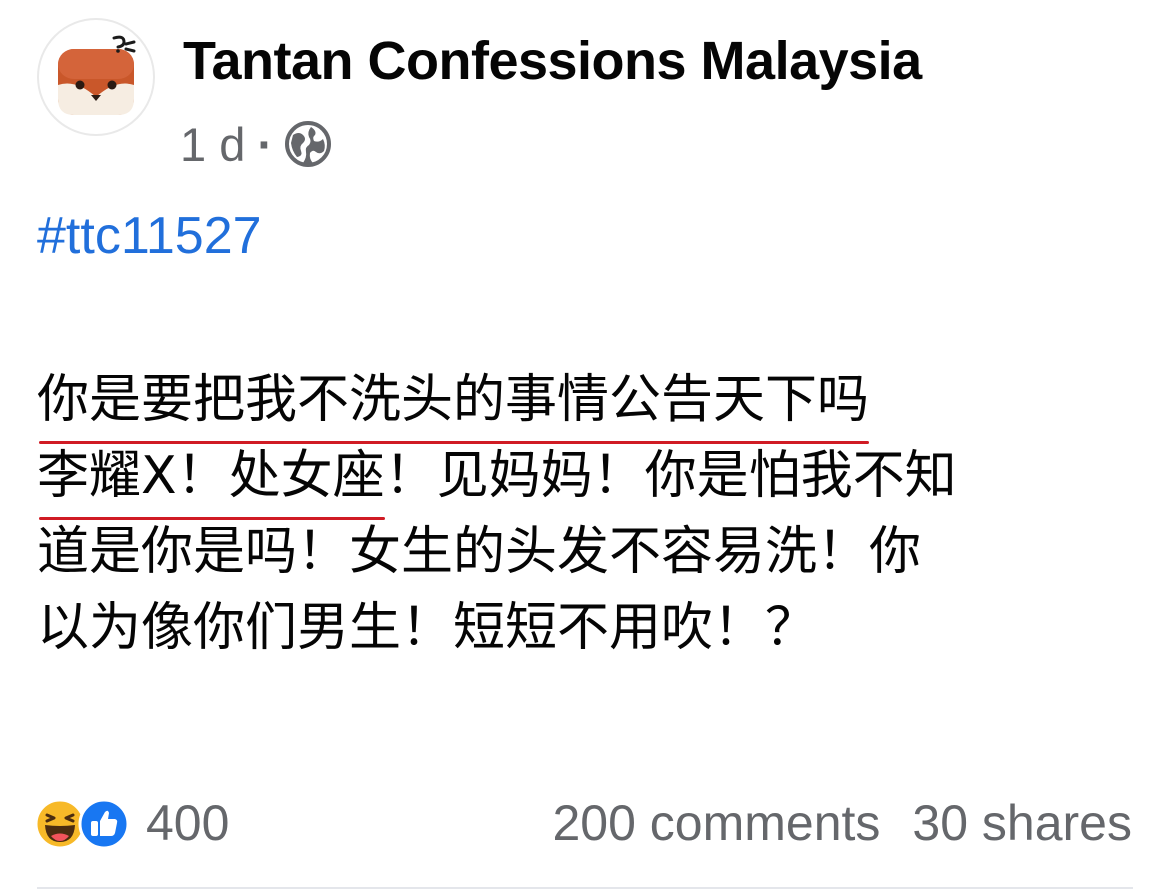 This screenshot has width=1170, height=894. I want to click on post-meta: 1 d ·, so click(256, 144).